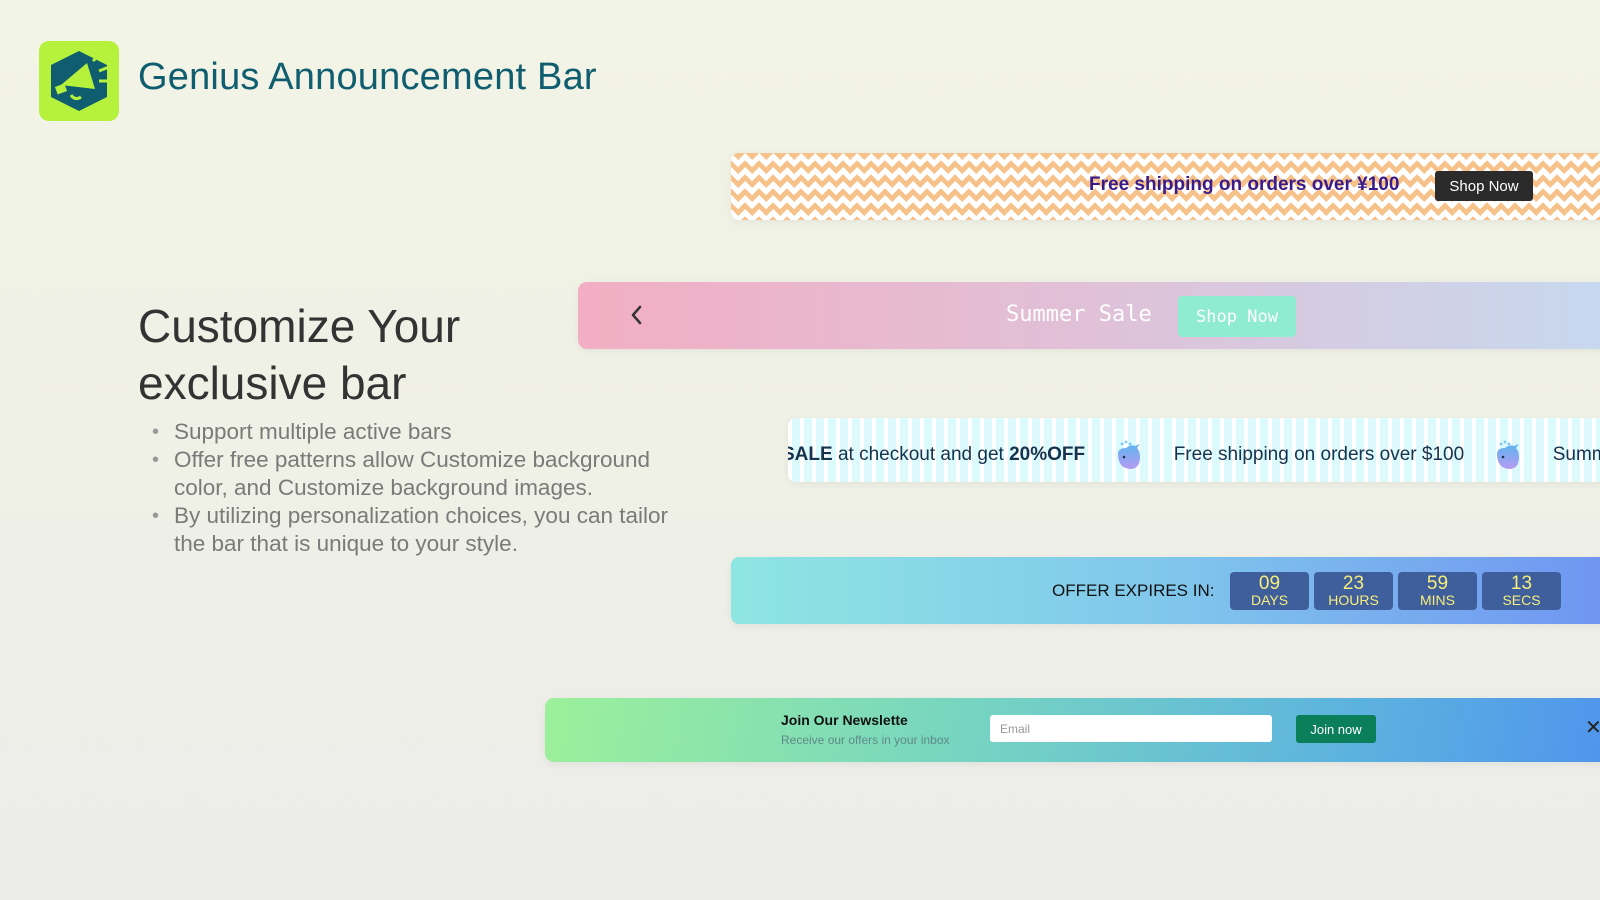 This screenshot has width=1600, height=900. I want to click on join-now-button: Join now, so click(1336, 729).